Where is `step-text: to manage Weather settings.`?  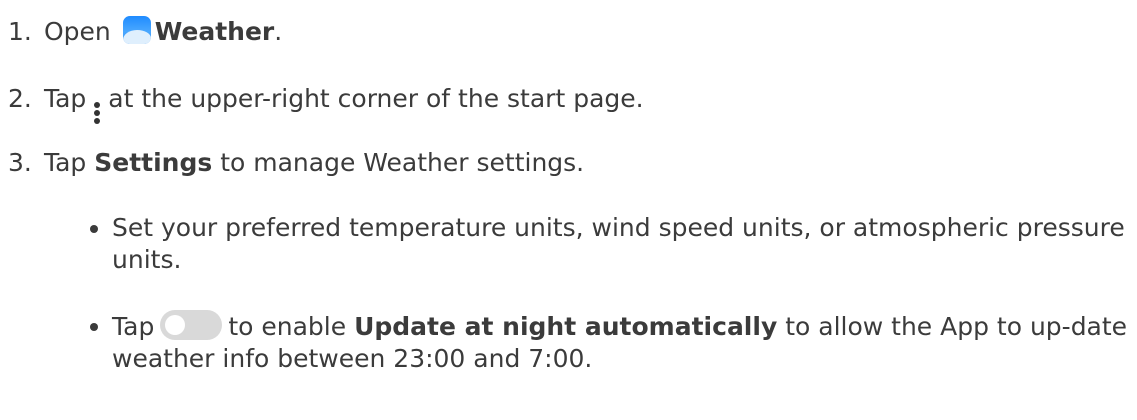
step-text: to manage Weather settings. is located at coordinates (402, 162).